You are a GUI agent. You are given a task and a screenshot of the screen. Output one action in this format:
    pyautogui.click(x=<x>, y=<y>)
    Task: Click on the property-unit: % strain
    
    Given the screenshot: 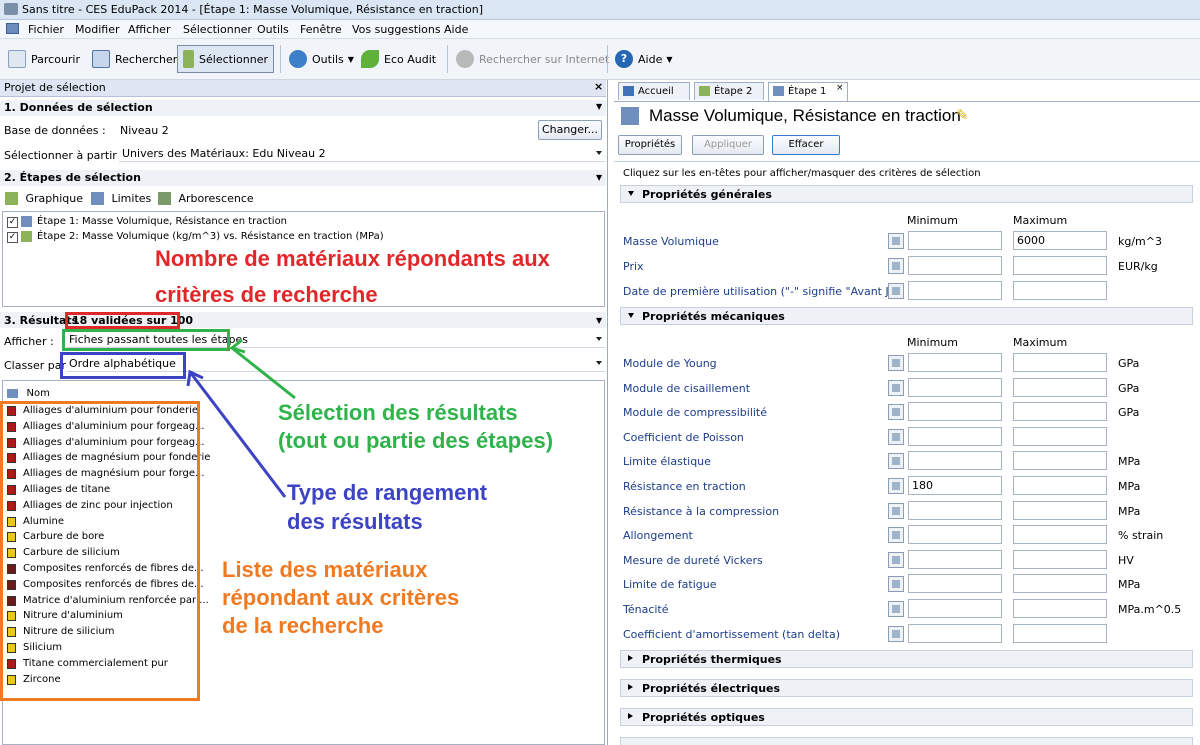 What is the action you would take?
    pyautogui.click(x=1141, y=536)
    